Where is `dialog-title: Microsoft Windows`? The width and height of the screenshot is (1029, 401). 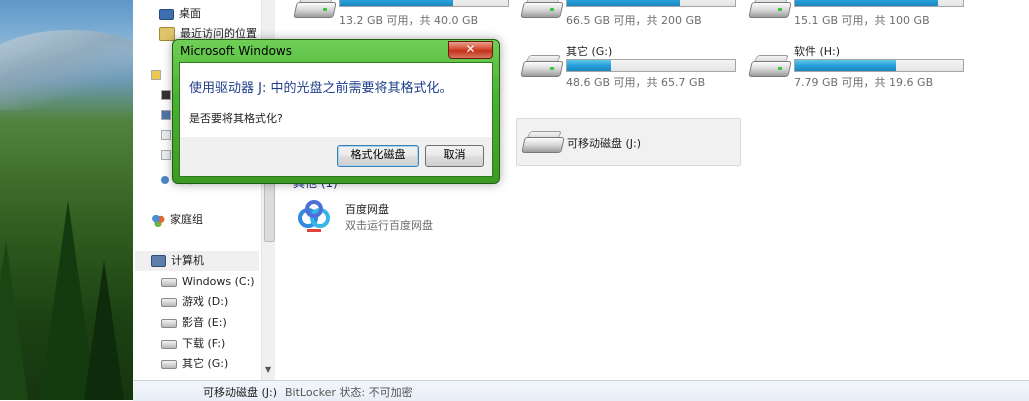
dialog-title: Microsoft Windows is located at coordinates (236, 51).